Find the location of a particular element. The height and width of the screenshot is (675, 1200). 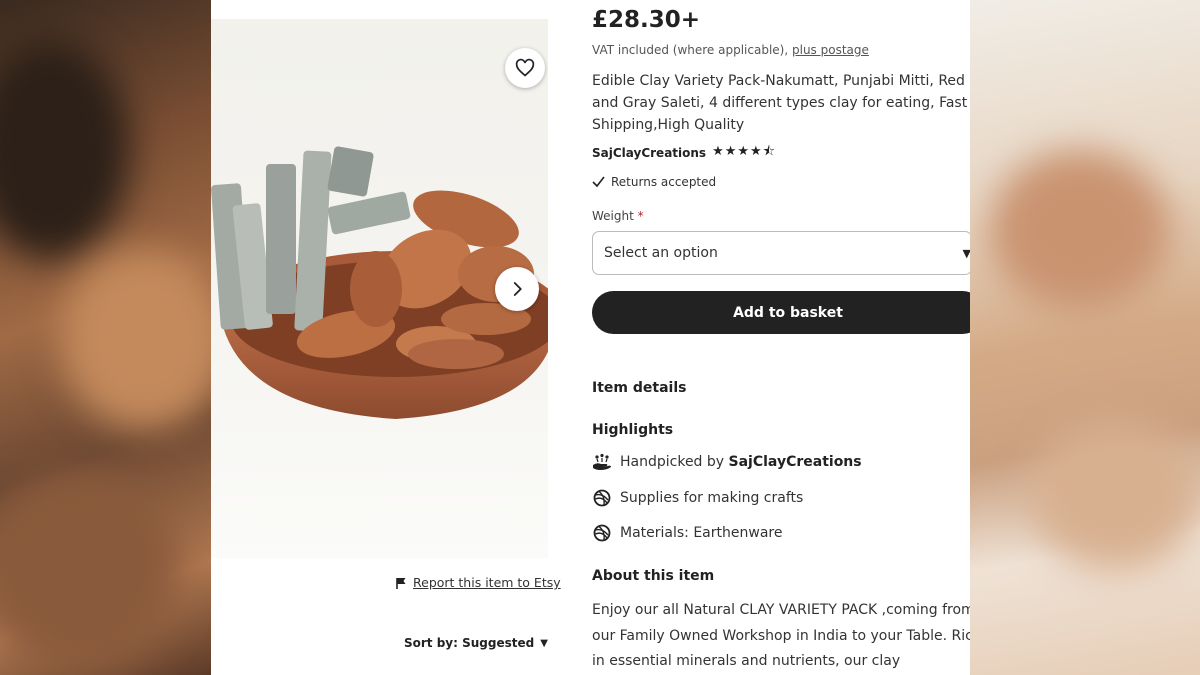

highlight-text: Handpicked by is located at coordinates (672, 462).